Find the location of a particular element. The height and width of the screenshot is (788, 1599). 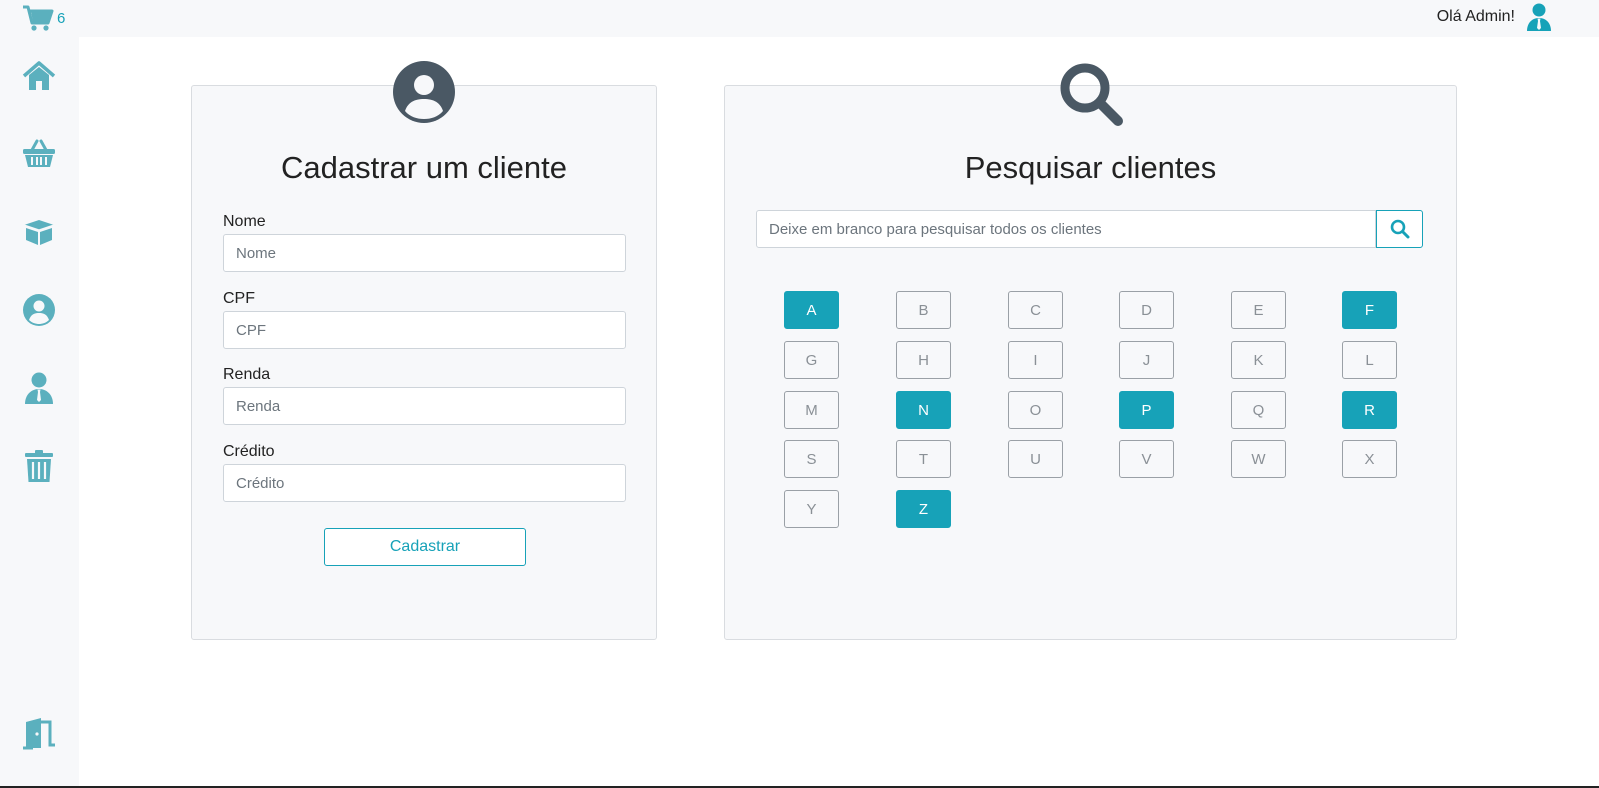

letter-filter-k: K is located at coordinates (1258, 360).